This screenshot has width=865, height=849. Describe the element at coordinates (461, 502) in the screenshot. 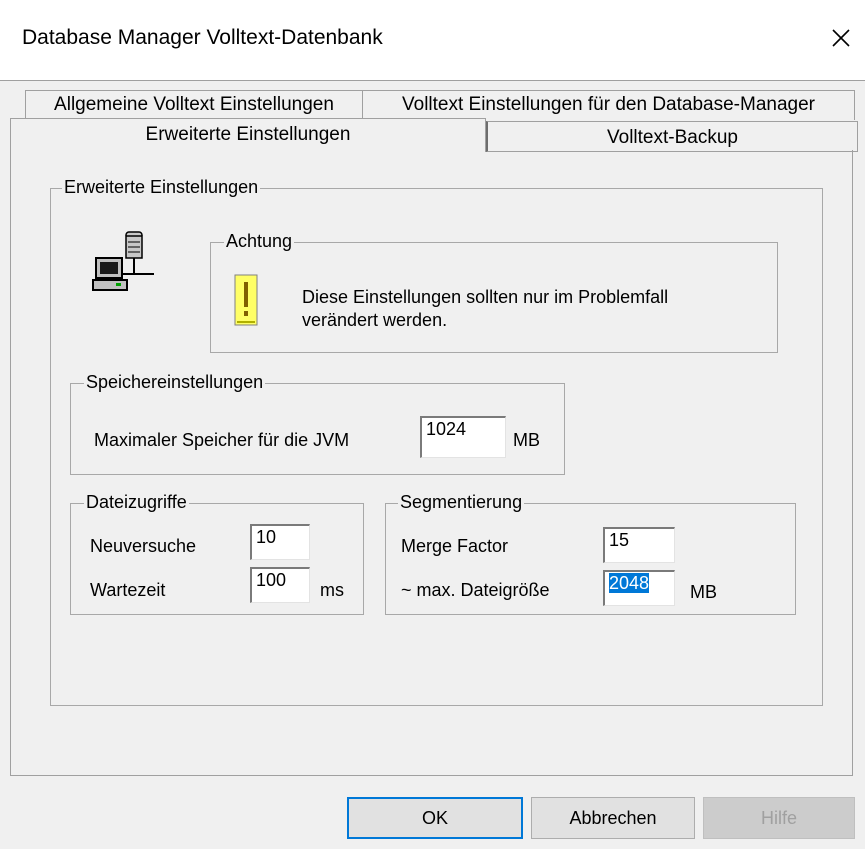

I see `segmentierung-group-label: Segmentierung` at that location.